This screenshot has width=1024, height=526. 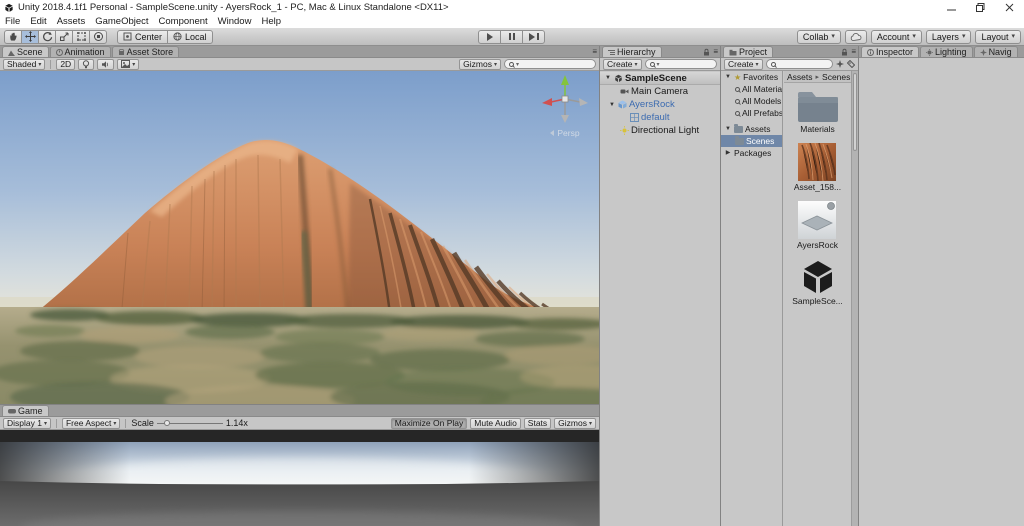 I want to click on menu-assets: Assets, so click(x=71, y=21).